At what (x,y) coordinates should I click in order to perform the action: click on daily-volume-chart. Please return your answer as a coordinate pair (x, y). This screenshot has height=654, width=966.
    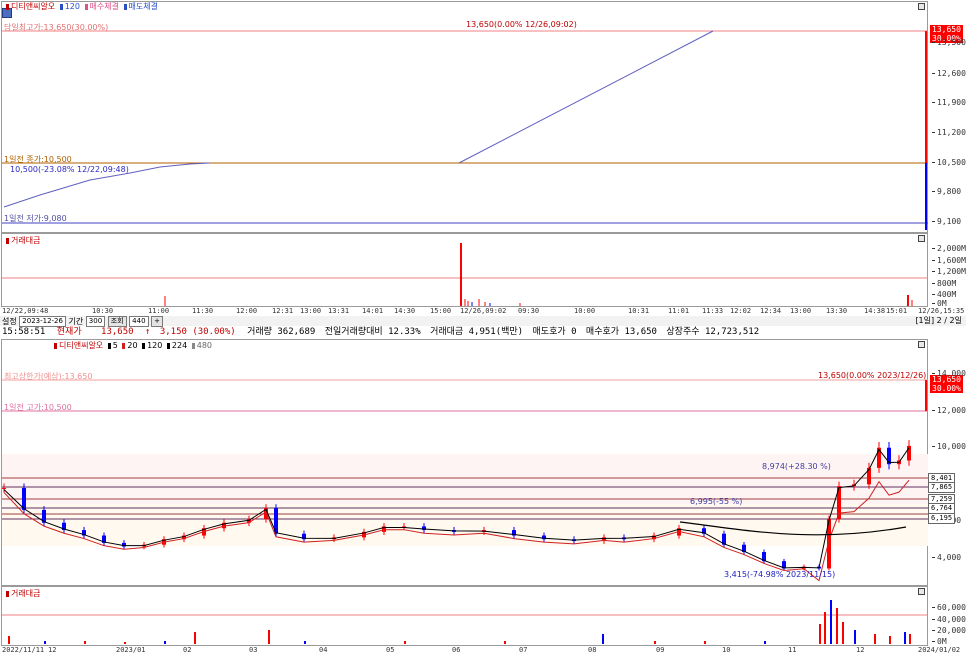
    Looking at the image, I should click on (465, 622).